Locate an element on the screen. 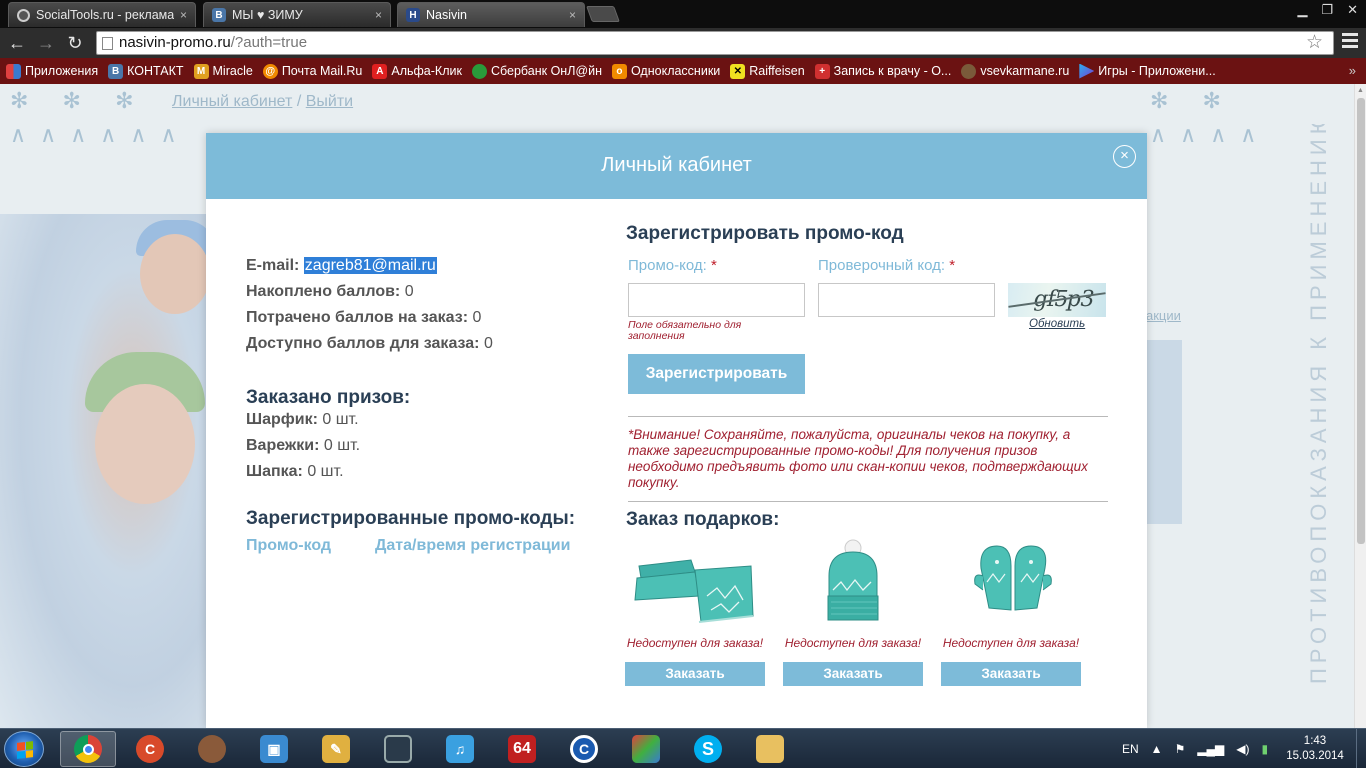  check-code-input is located at coordinates (906, 300).